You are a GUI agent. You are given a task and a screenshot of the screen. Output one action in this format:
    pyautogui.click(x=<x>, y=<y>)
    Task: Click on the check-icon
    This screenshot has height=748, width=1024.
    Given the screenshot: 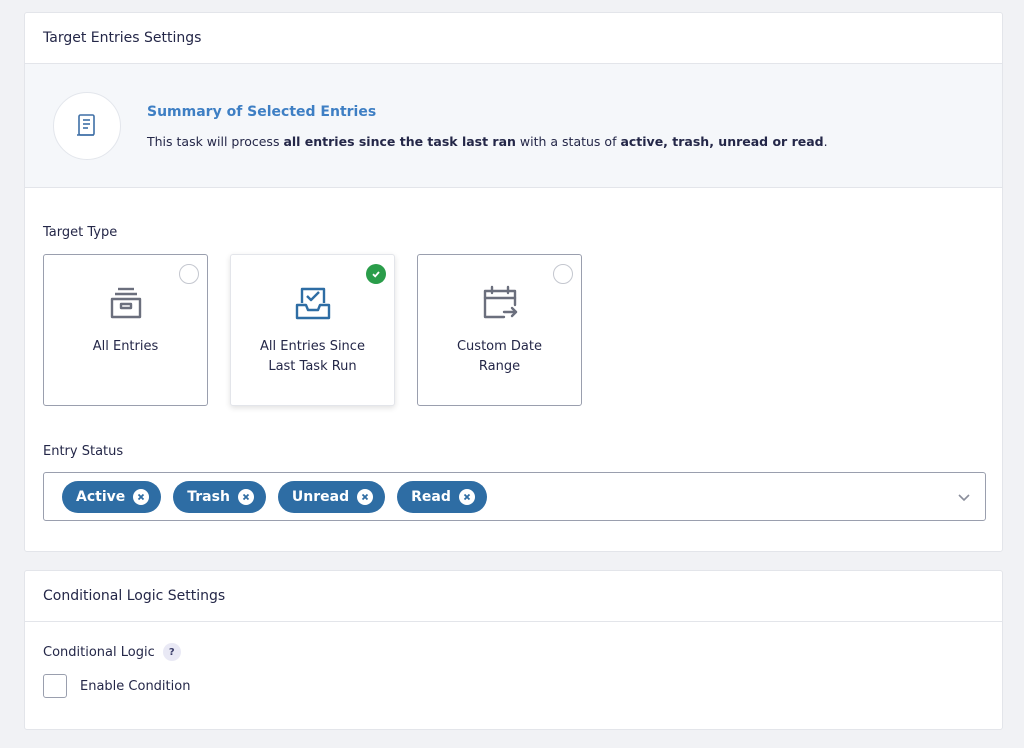 What is the action you would take?
    pyautogui.click(x=376, y=274)
    